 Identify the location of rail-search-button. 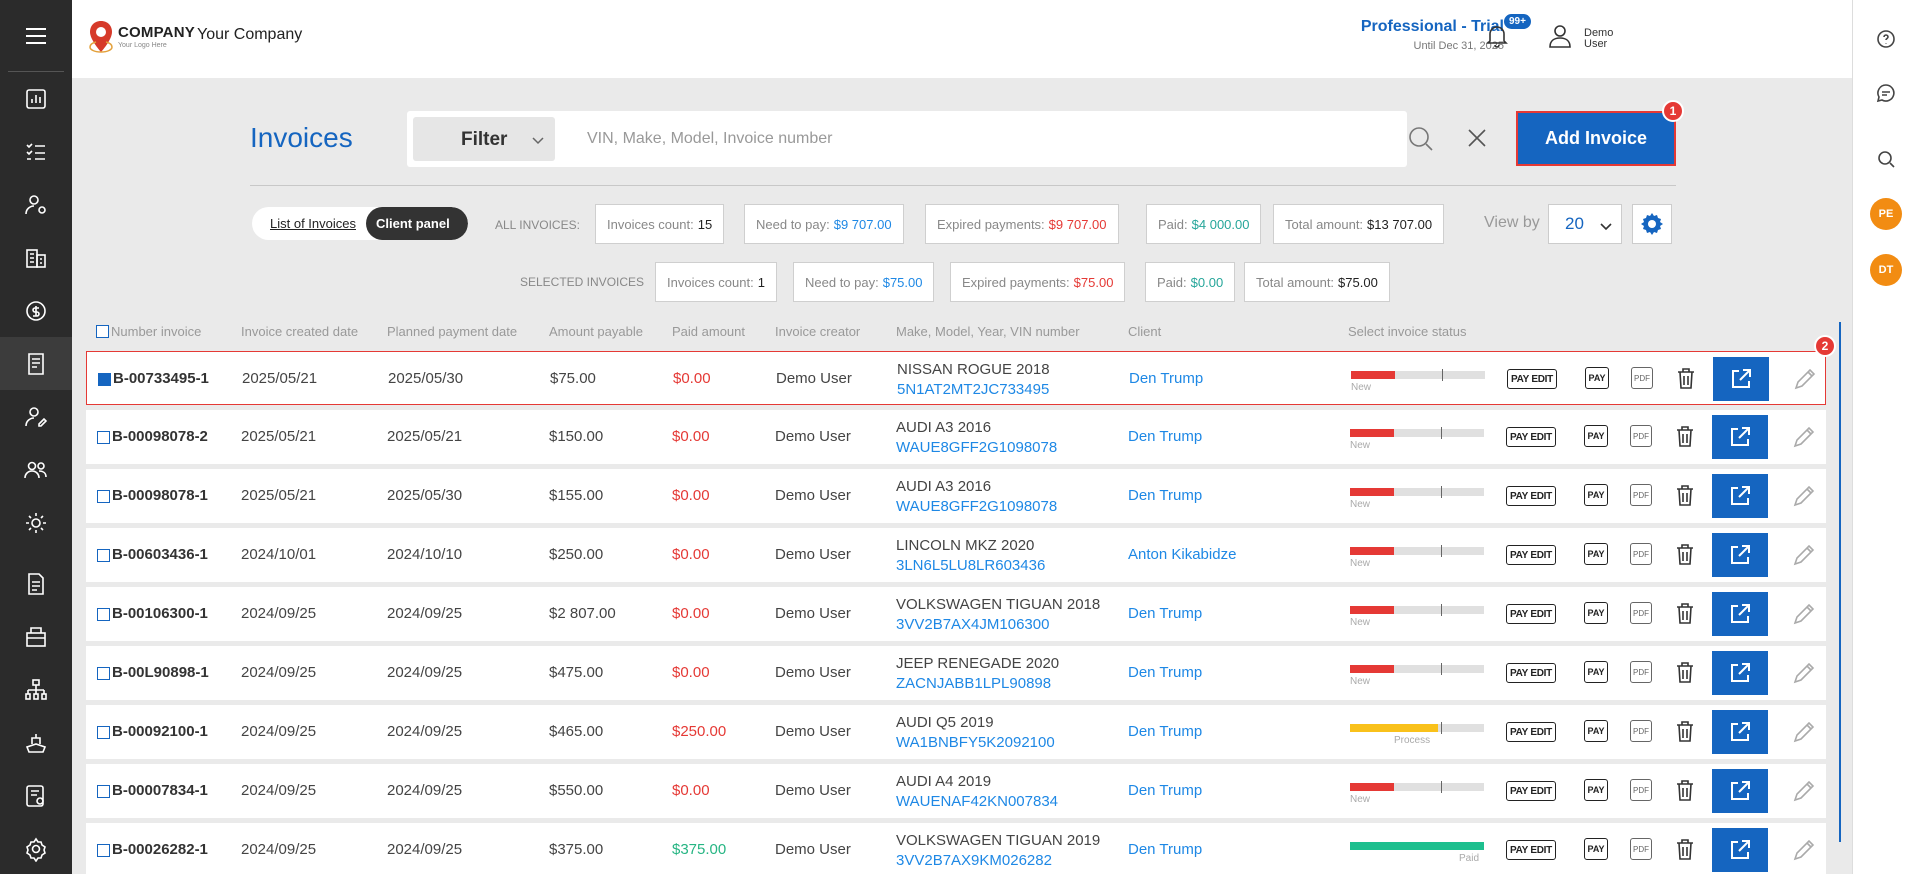
(1886, 159).